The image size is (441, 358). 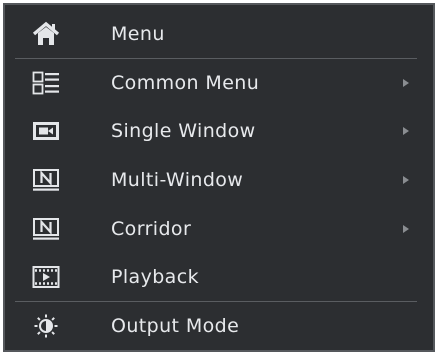 I want to click on menu-item-single-window: Single Window, so click(x=221, y=131).